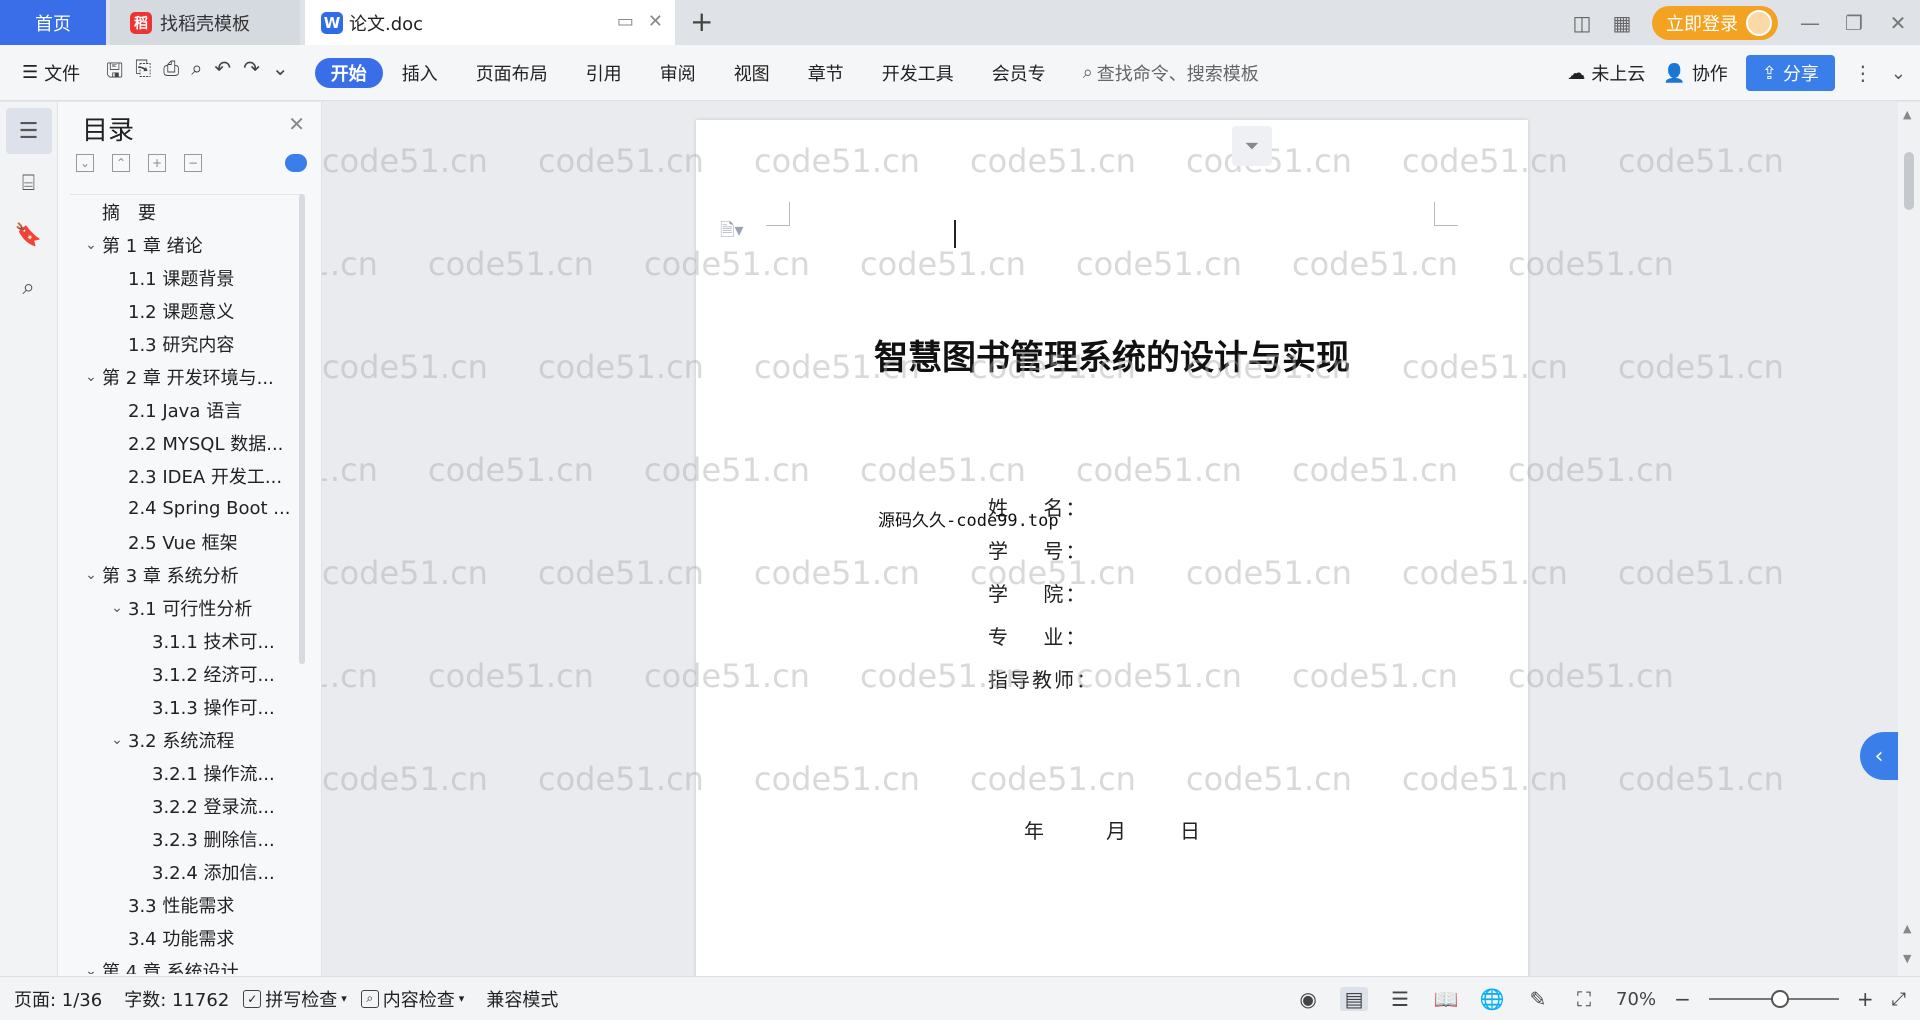 This screenshot has width=1920, height=1020. What do you see at coordinates (826, 73) in the screenshot?
I see `ribbon-tab: 章节` at bounding box center [826, 73].